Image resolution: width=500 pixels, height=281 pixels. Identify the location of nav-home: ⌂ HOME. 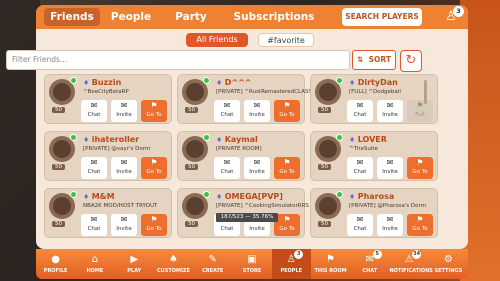
(94, 264).